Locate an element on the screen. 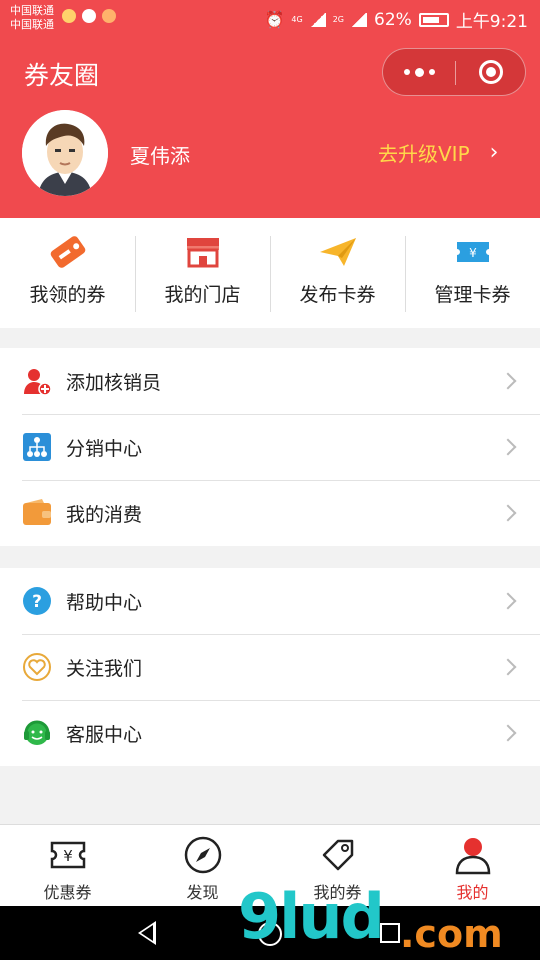 The height and width of the screenshot is (960, 540). menu-label: 帮助中心 is located at coordinates (104, 602).